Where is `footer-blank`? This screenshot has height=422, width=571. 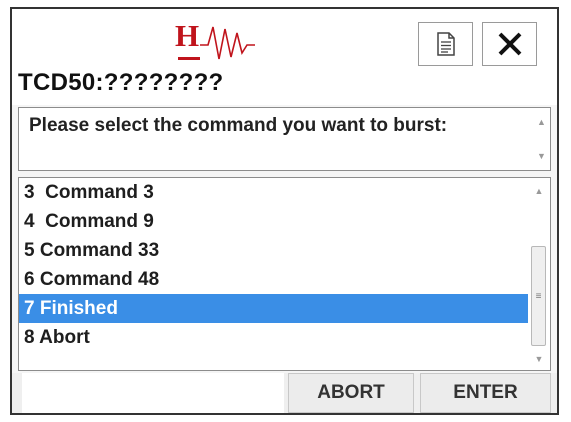 footer-blank is located at coordinates (153, 393).